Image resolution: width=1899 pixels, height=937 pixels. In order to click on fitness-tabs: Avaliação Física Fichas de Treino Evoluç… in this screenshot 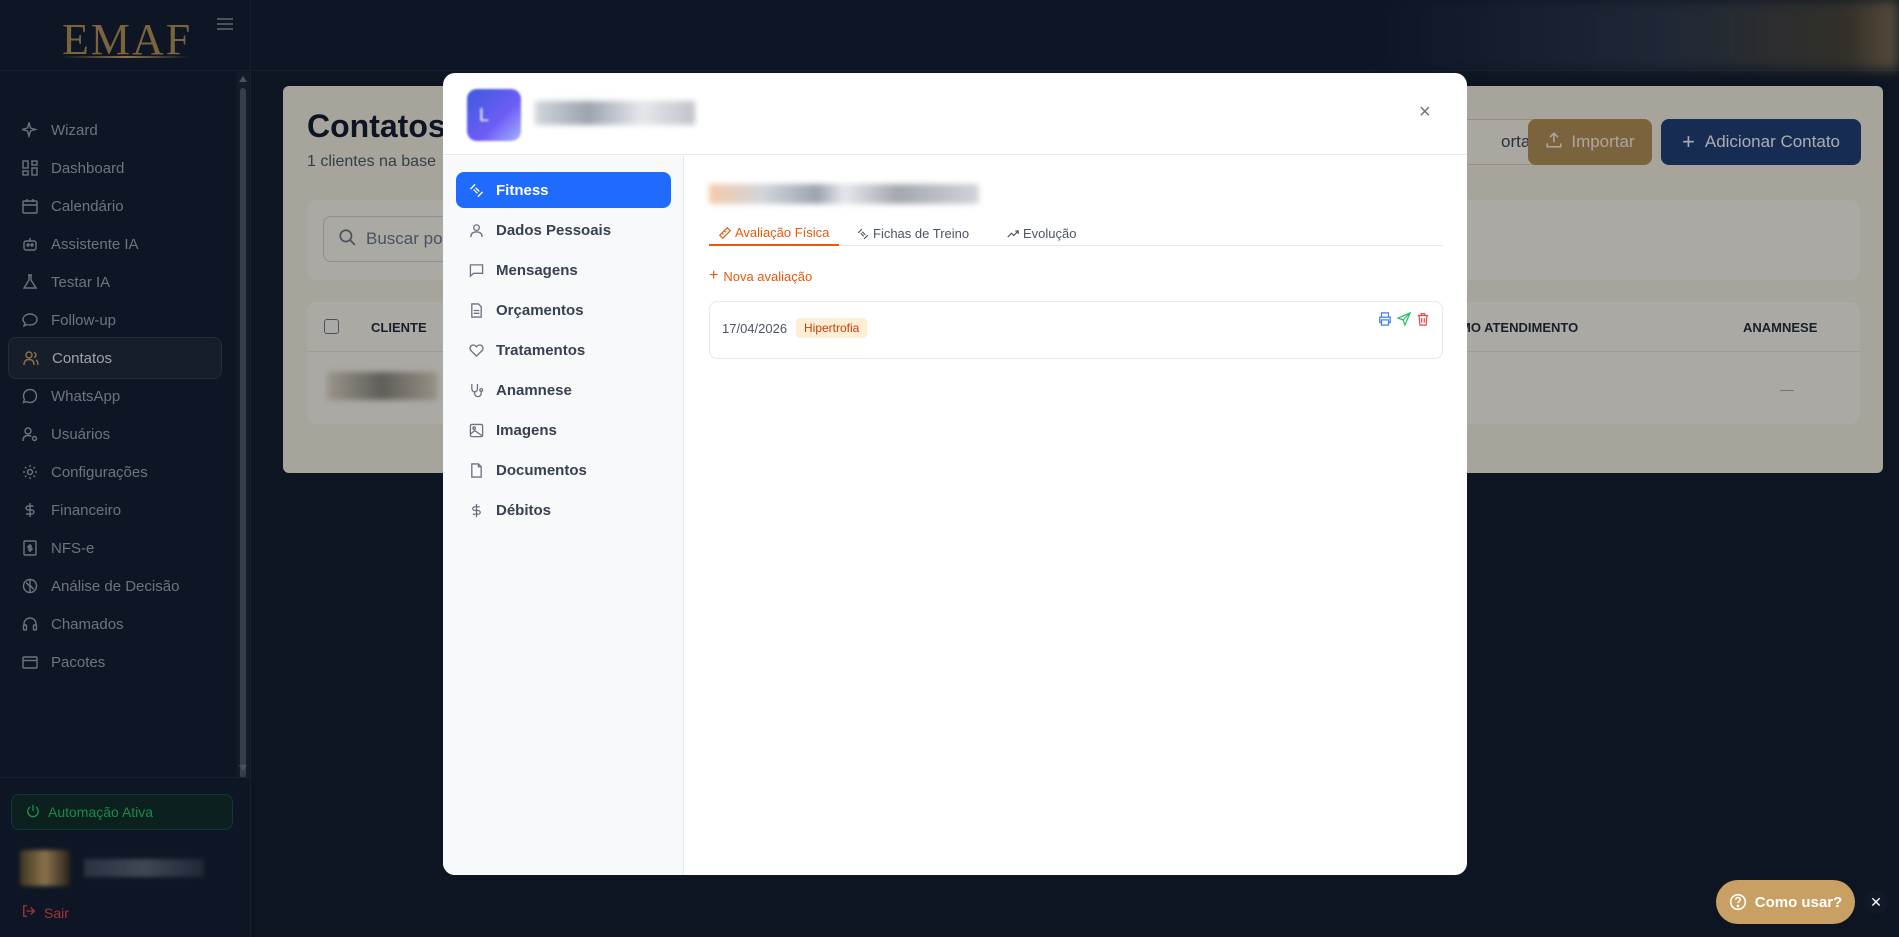, I will do `click(1076, 233)`.